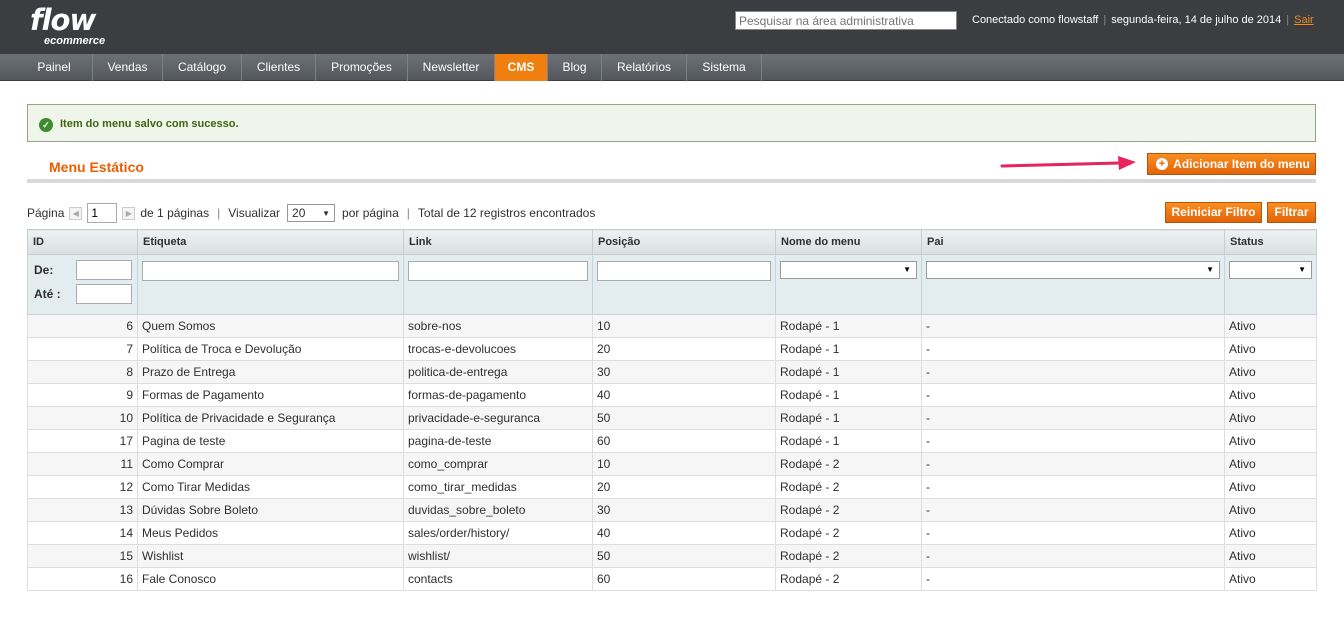 This screenshot has height=625, width=1344. Describe the element at coordinates (1270, 284) in the screenshot. I see `status-filter-cell: ▼` at that location.